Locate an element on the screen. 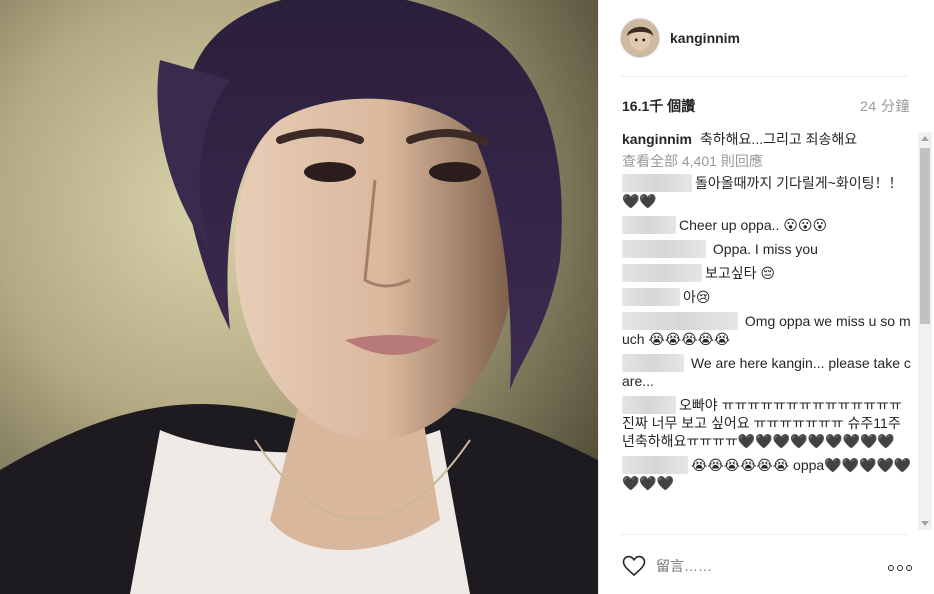 Image resolution: width=934 pixels, height=594 pixels. like-count: 16.1千 個讚 is located at coordinates (658, 106).